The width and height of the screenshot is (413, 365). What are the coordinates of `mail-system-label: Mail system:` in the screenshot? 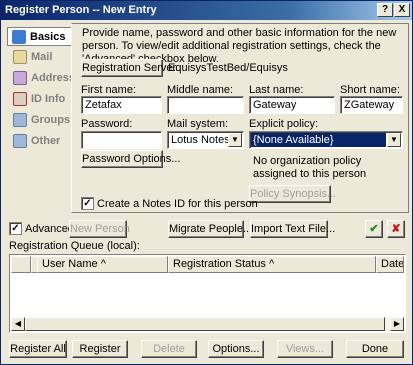 It's located at (198, 124).